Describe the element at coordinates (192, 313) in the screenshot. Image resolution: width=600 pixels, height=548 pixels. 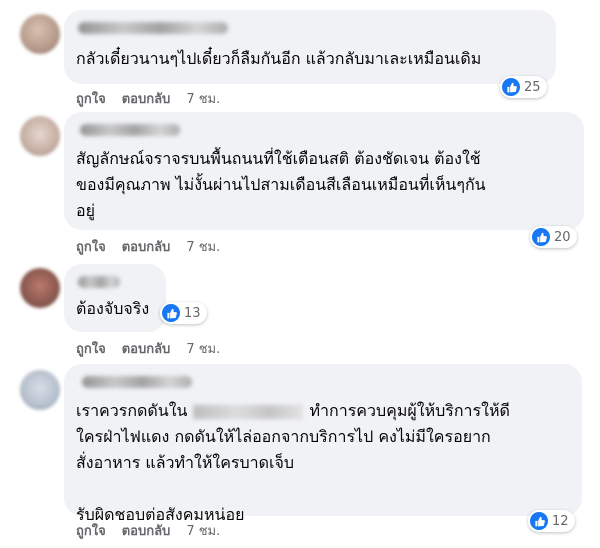
I see `reaction-number: 13` at that location.